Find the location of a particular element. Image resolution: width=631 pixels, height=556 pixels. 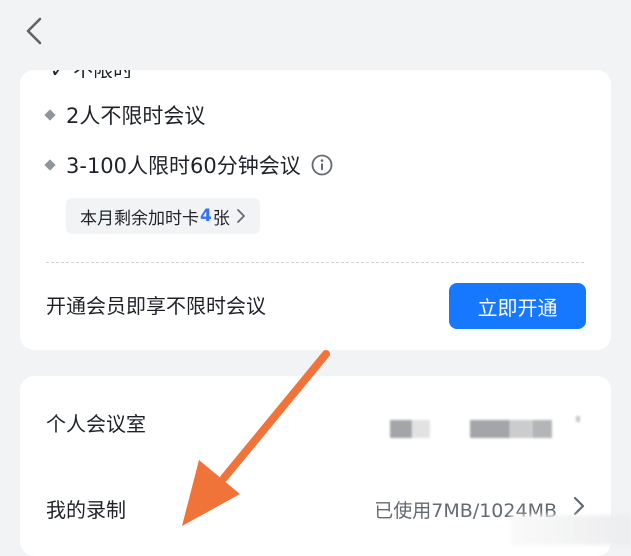

chevron-left-icon is located at coordinates (34, 31).